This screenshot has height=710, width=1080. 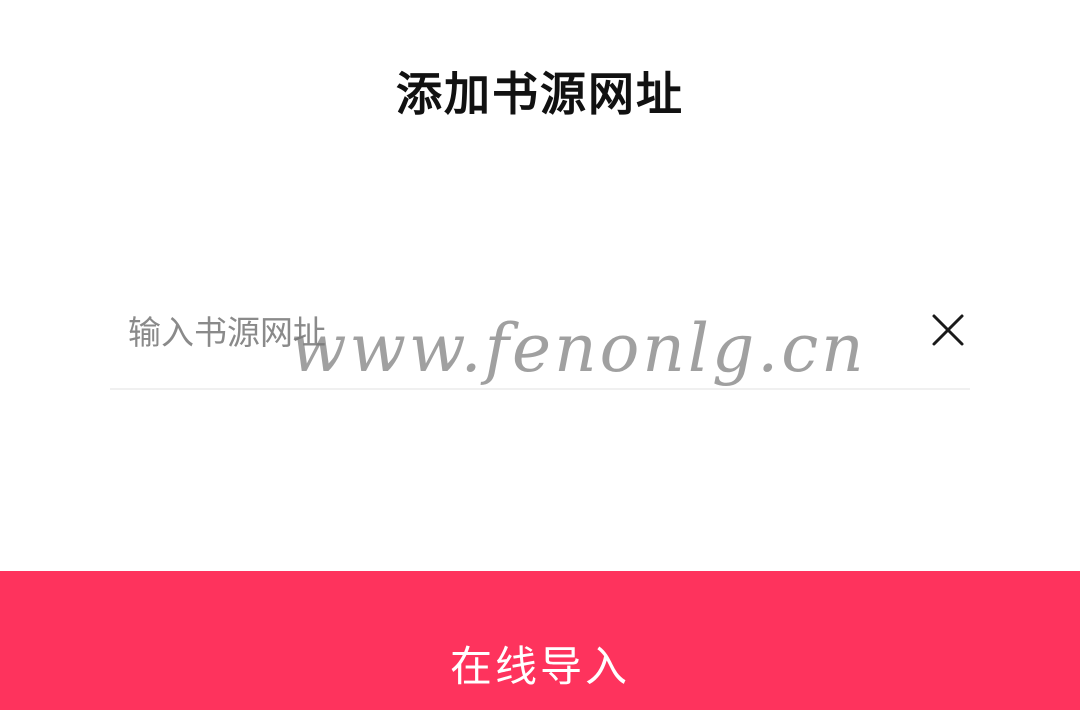 I want to click on clear-input-button, so click(x=948, y=330).